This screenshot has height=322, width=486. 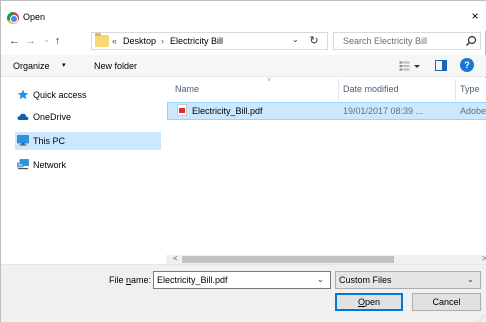 What do you see at coordinates (385, 41) in the screenshot?
I see `search-placeholder: Search Electricity Bill` at bounding box center [385, 41].